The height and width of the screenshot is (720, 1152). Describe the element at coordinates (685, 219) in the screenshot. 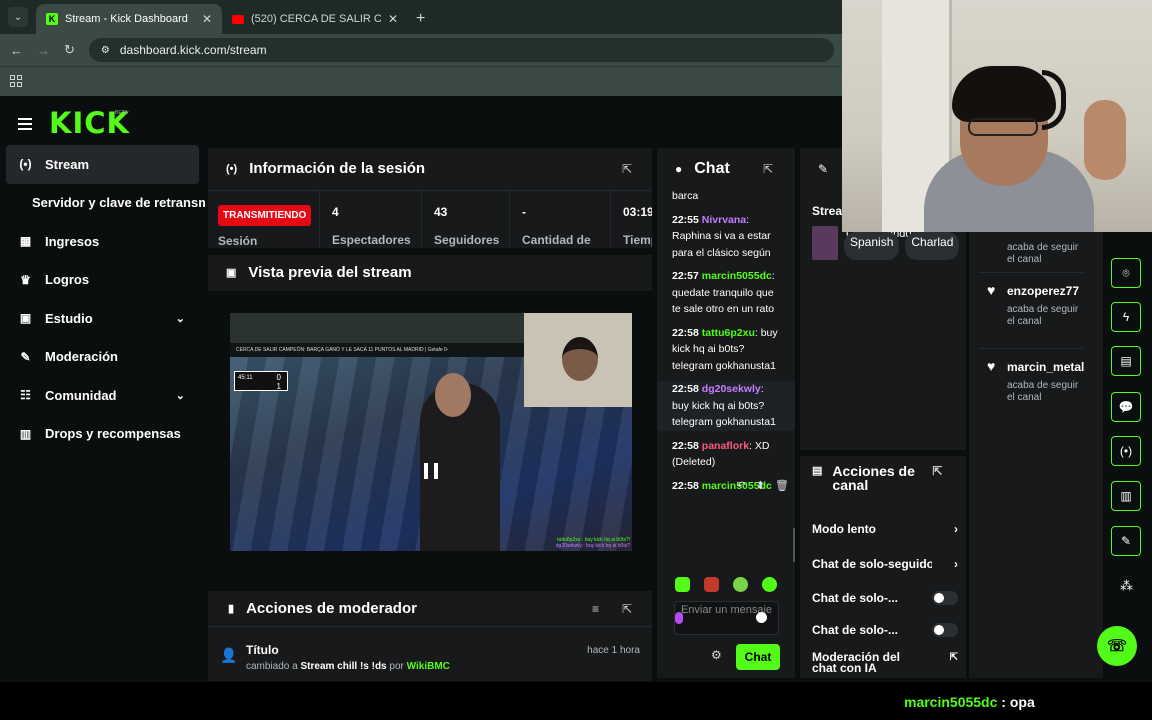

I see `message-time: 22:55` at that location.